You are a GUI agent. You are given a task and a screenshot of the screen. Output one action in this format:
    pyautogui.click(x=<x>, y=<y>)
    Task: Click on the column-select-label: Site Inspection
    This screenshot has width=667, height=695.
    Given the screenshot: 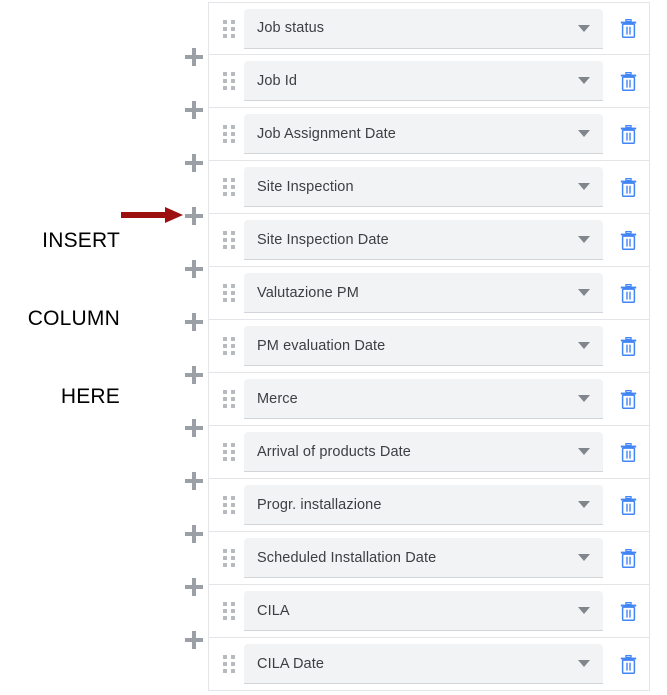 What is the action you would take?
    pyautogui.click(x=305, y=186)
    